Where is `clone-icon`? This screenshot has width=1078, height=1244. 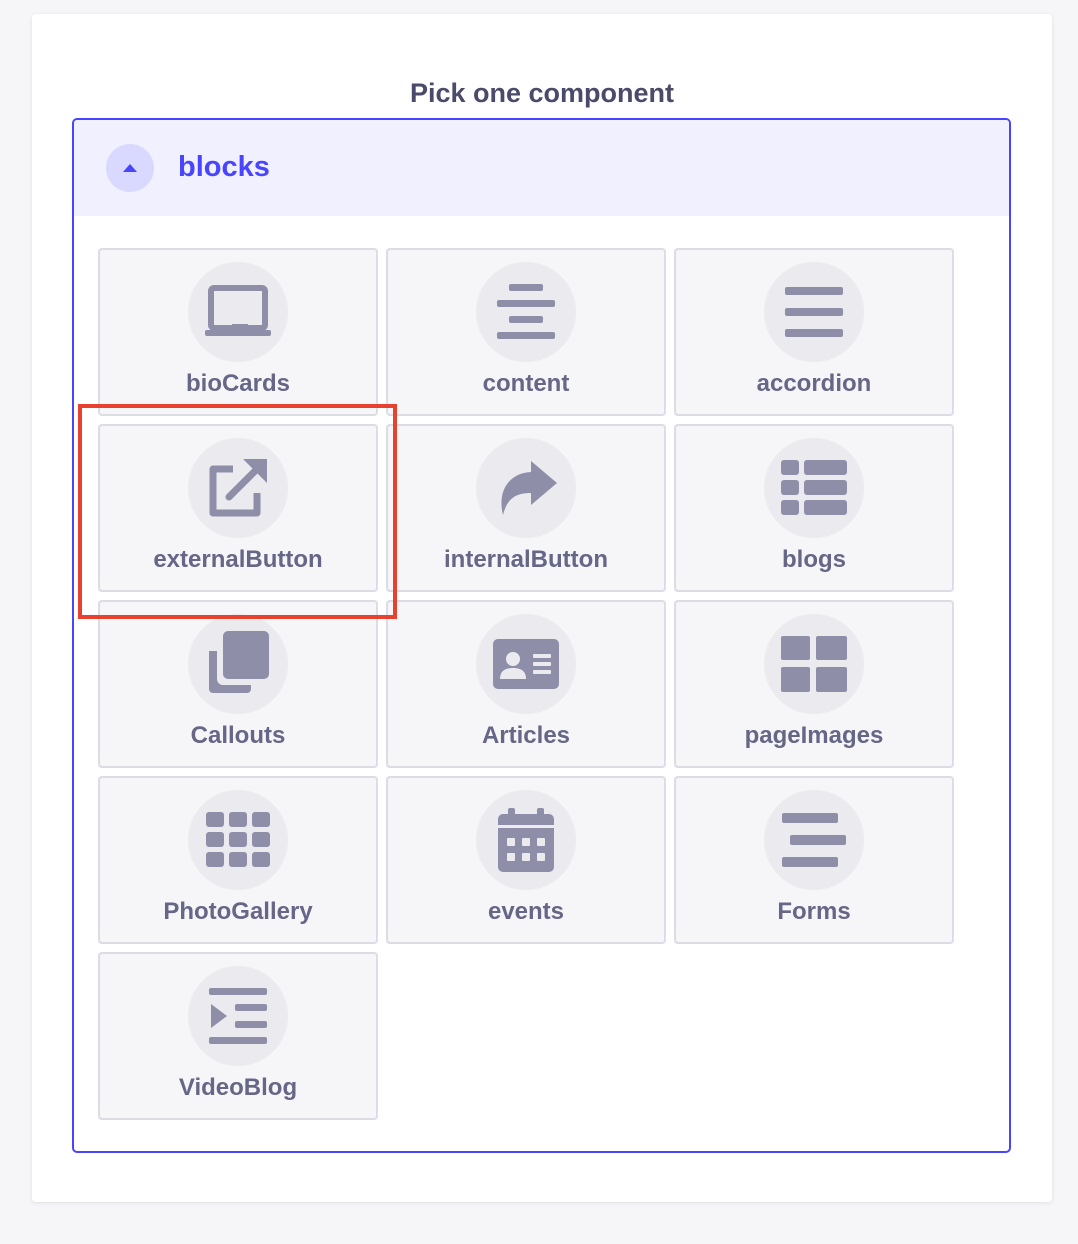 clone-icon is located at coordinates (238, 664).